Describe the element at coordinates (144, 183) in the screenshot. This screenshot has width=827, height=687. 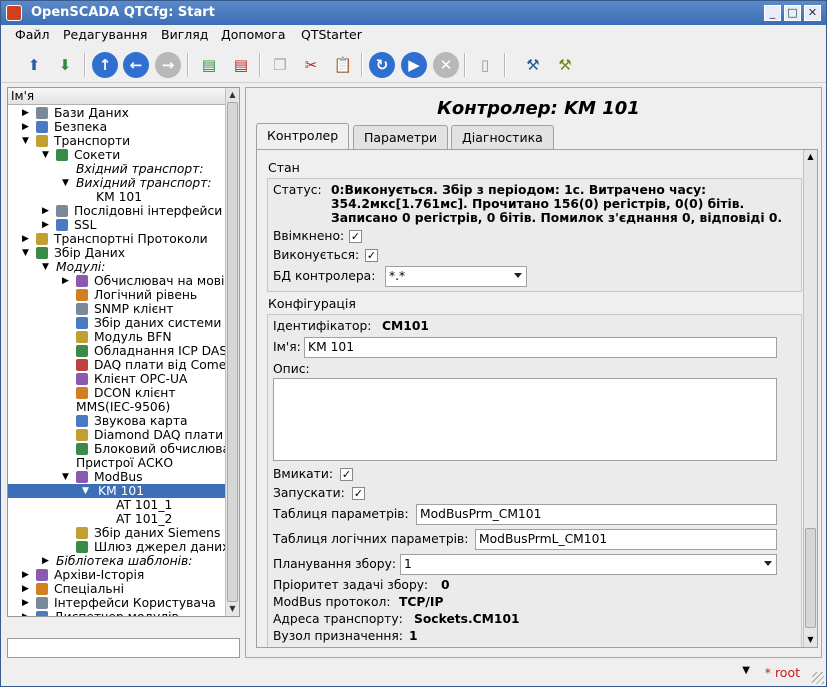
I see `tree-item: ▼ Вихідний транспорт:` at that location.